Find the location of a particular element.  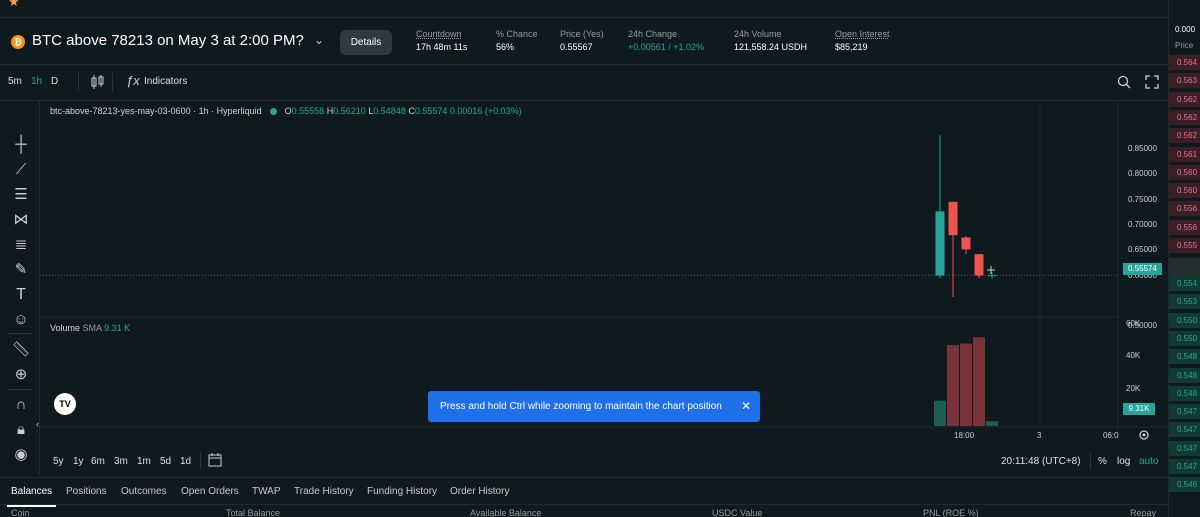

settings-gear-icon is located at coordinates (1144, 435).